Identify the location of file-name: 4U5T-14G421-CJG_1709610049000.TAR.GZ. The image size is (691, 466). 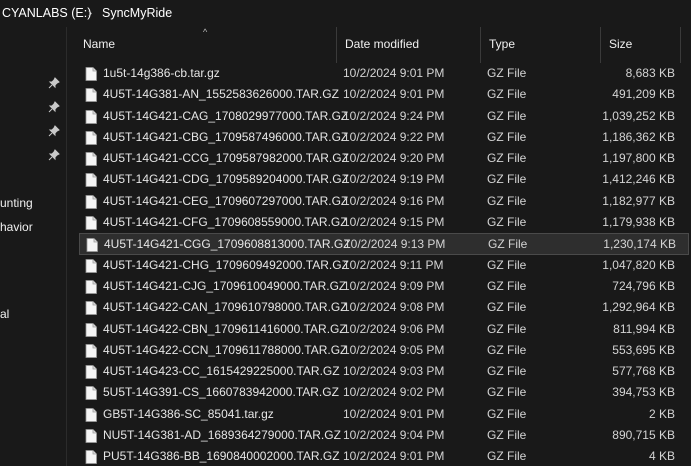
(224, 286).